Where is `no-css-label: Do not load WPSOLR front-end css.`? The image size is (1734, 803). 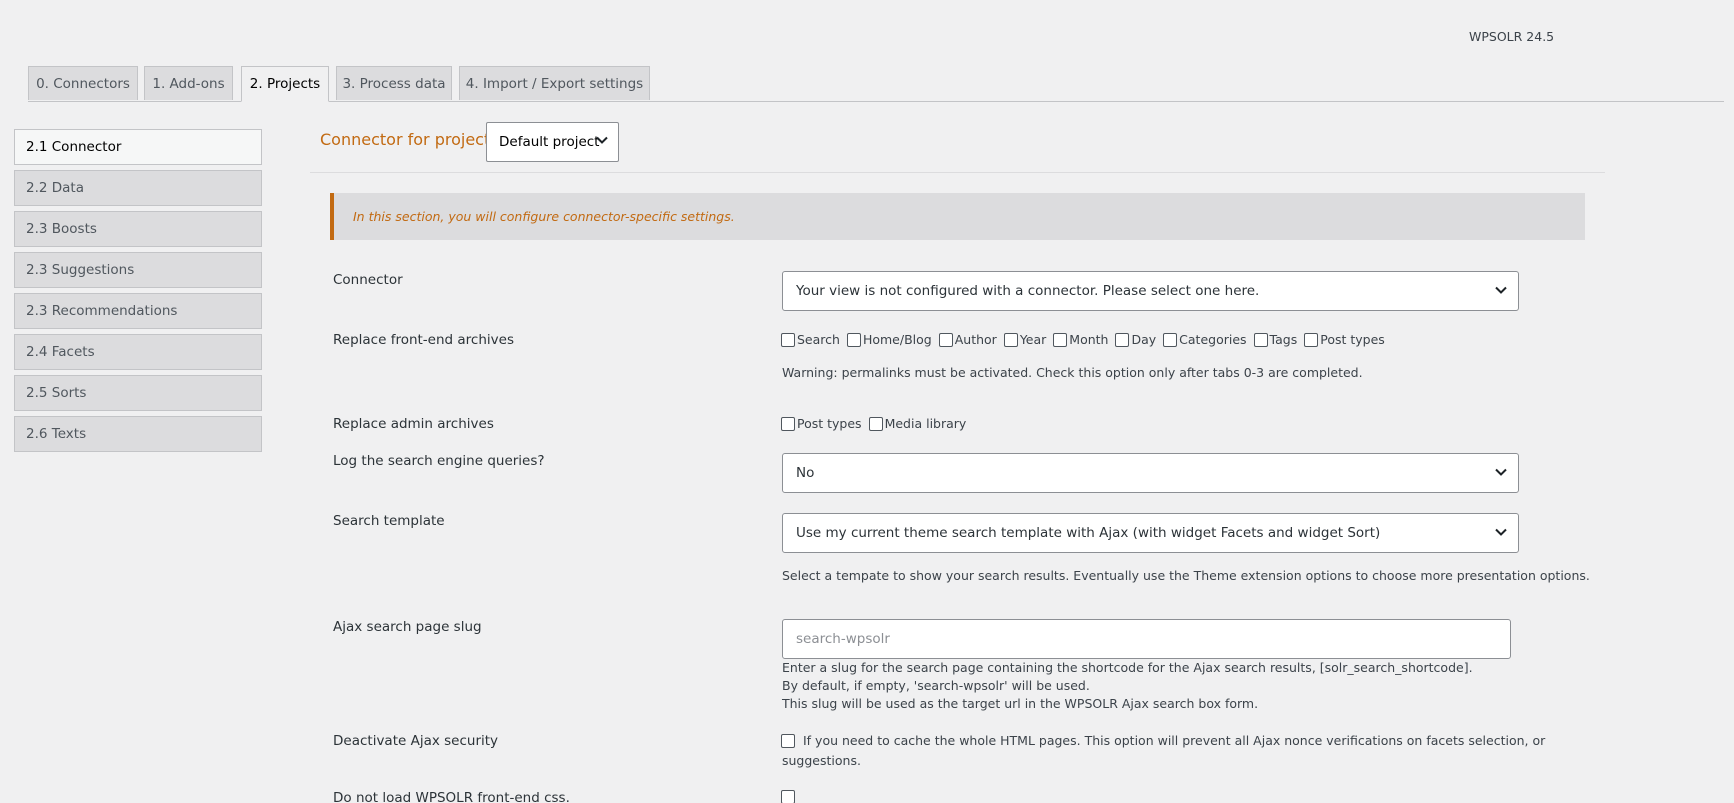 no-css-label: Do not load WPSOLR front-end css. is located at coordinates (451, 796).